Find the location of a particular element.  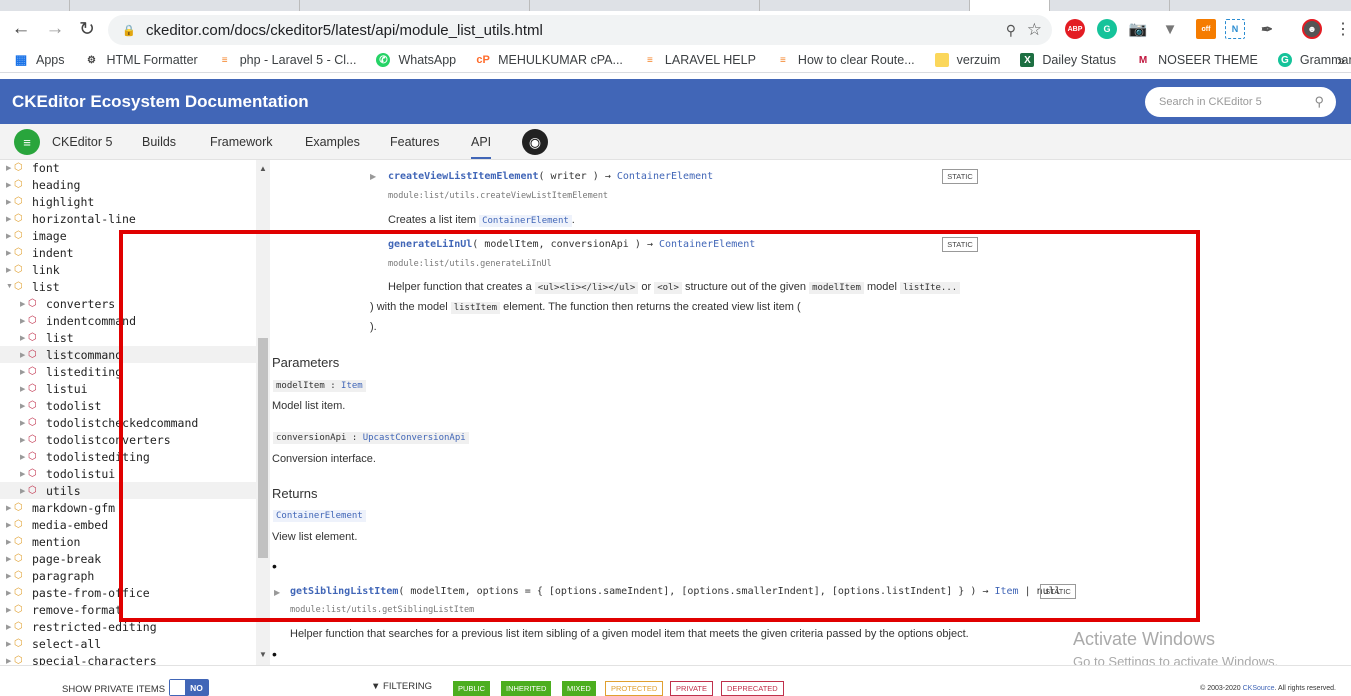

sidebar-item: ▶ ⬡ todolistcheckedcommand is located at coordinates (128, 422).